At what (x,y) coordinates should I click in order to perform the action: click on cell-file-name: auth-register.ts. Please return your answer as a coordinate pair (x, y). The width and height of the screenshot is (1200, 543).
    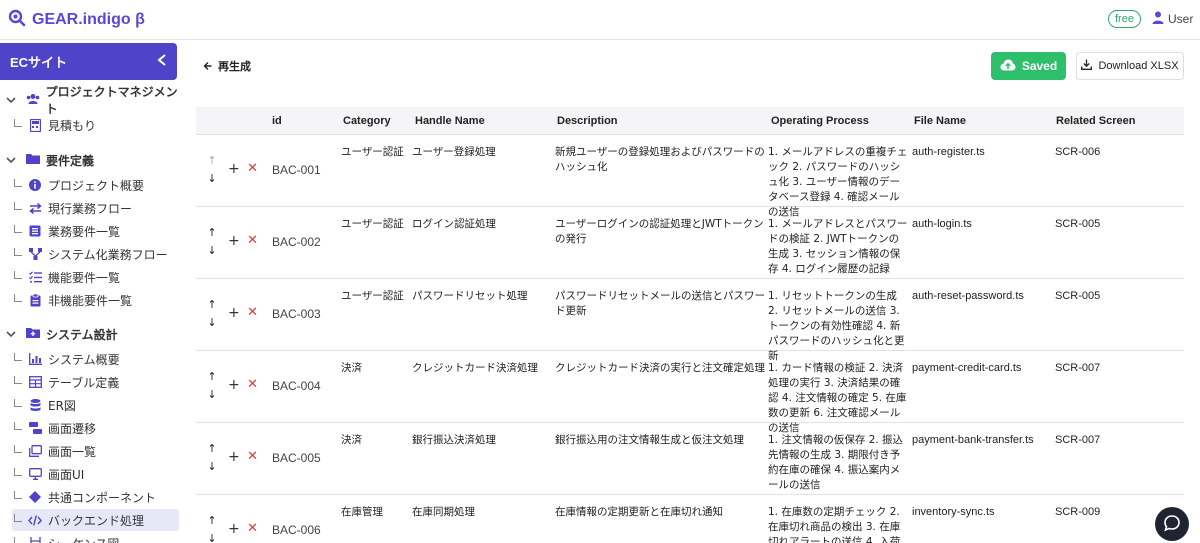
    Looking at the image, I should click on (982, 152).